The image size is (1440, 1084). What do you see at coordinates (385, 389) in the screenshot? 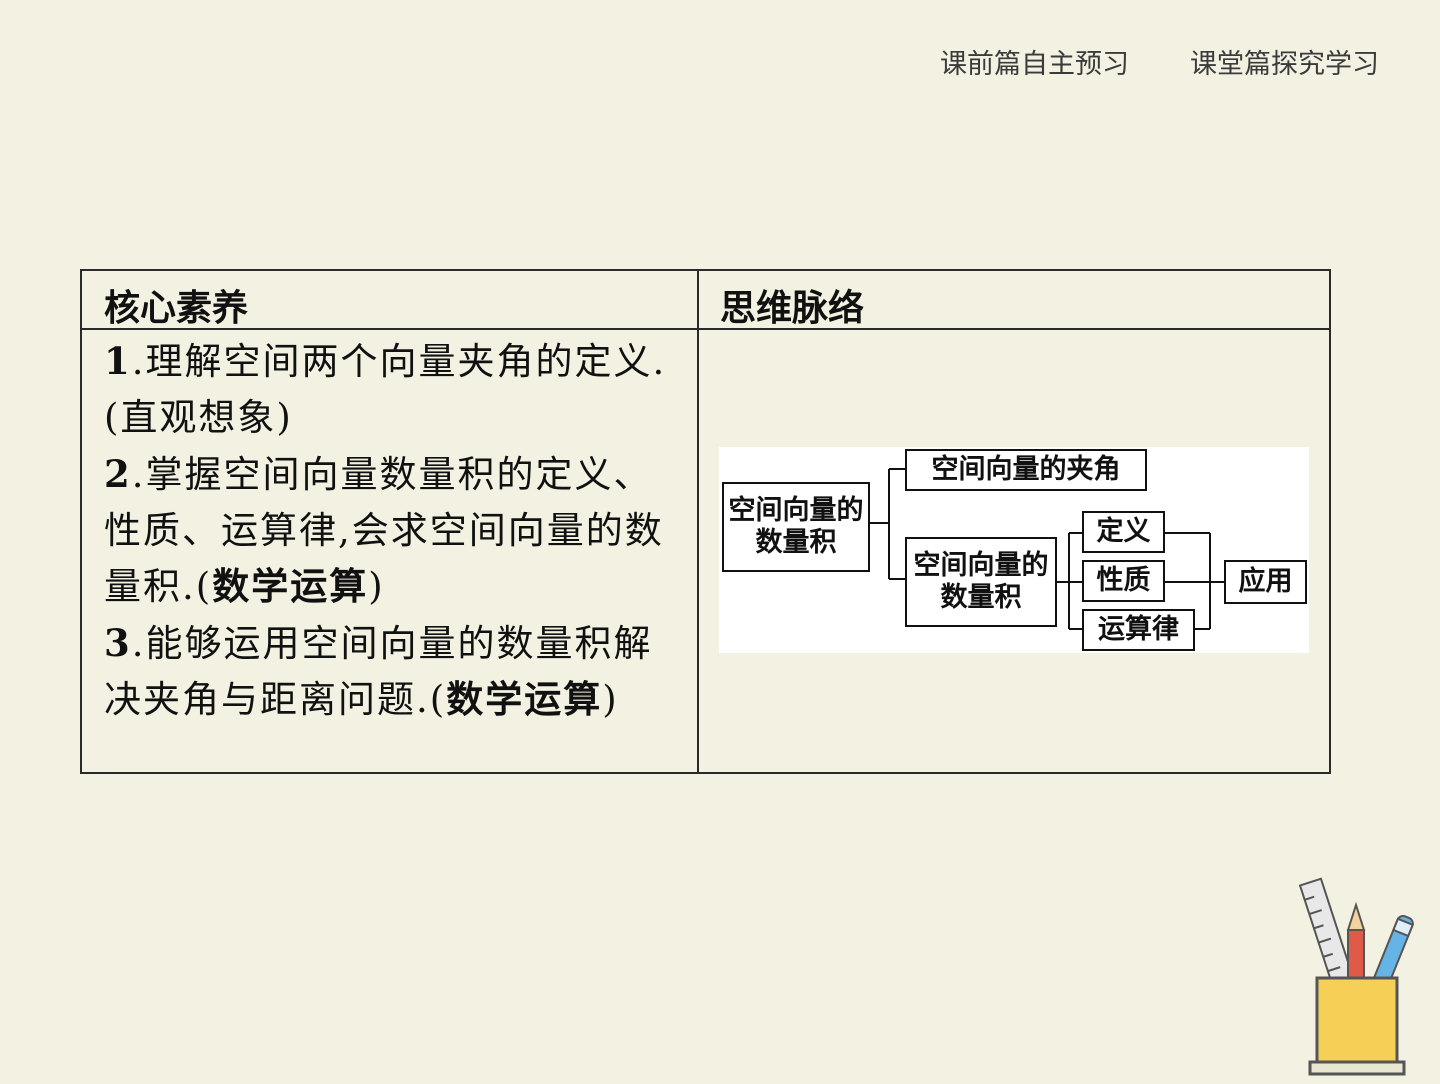
I see `list-item: 1.理解空间两个向量夹角的定义.(直观想象)` at bounding box center [385, 389].